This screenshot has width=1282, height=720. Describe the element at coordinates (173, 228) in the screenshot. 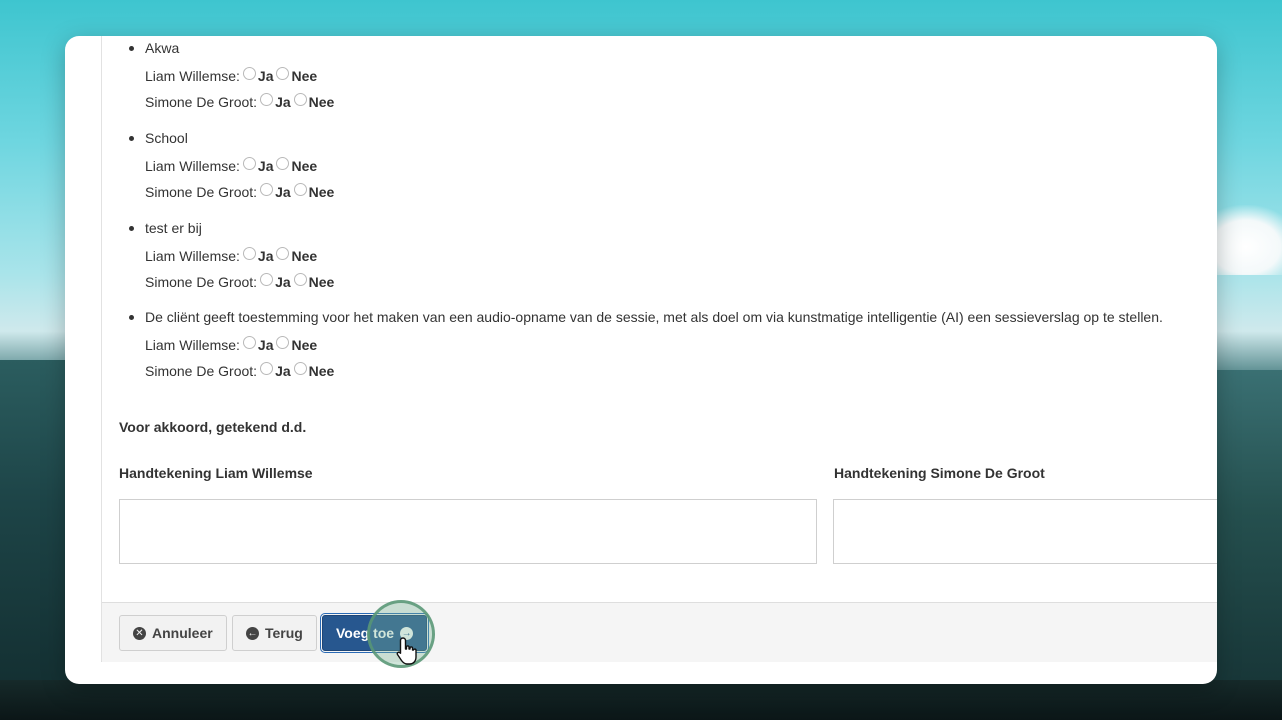

I see `consent-item-title: test er bij` at that location.